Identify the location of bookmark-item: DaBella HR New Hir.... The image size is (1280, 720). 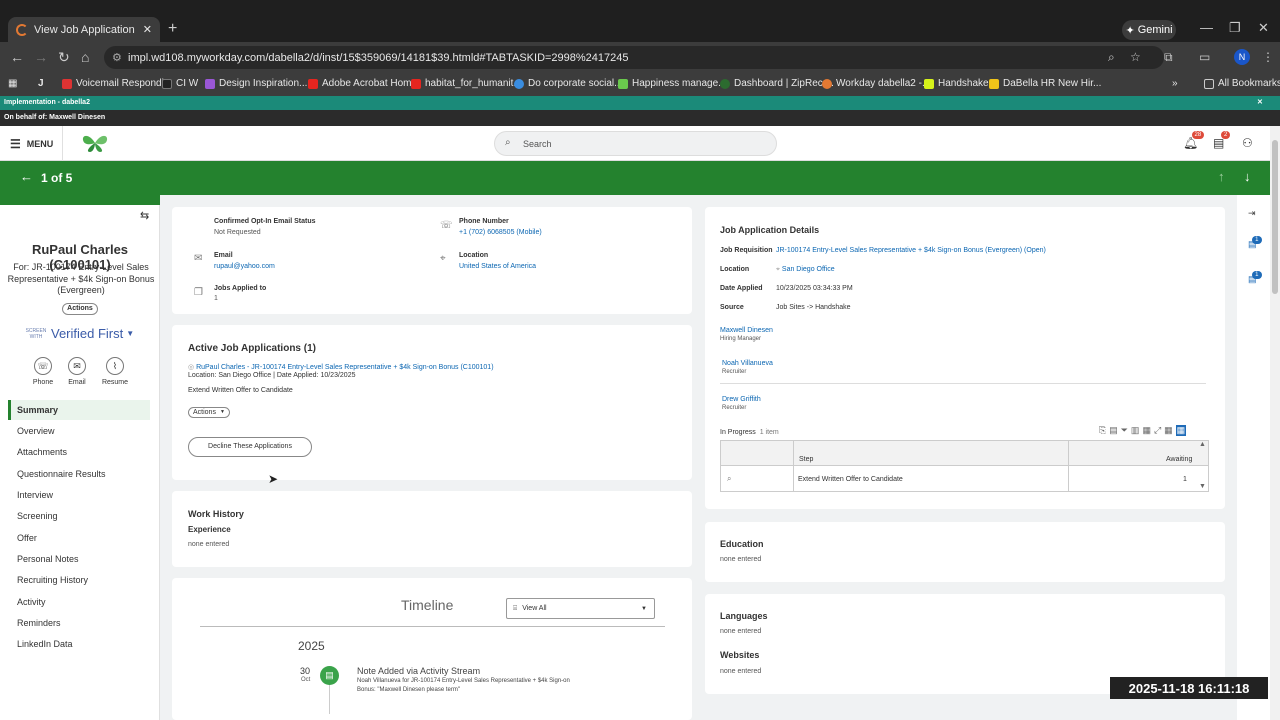
(1045, 83).